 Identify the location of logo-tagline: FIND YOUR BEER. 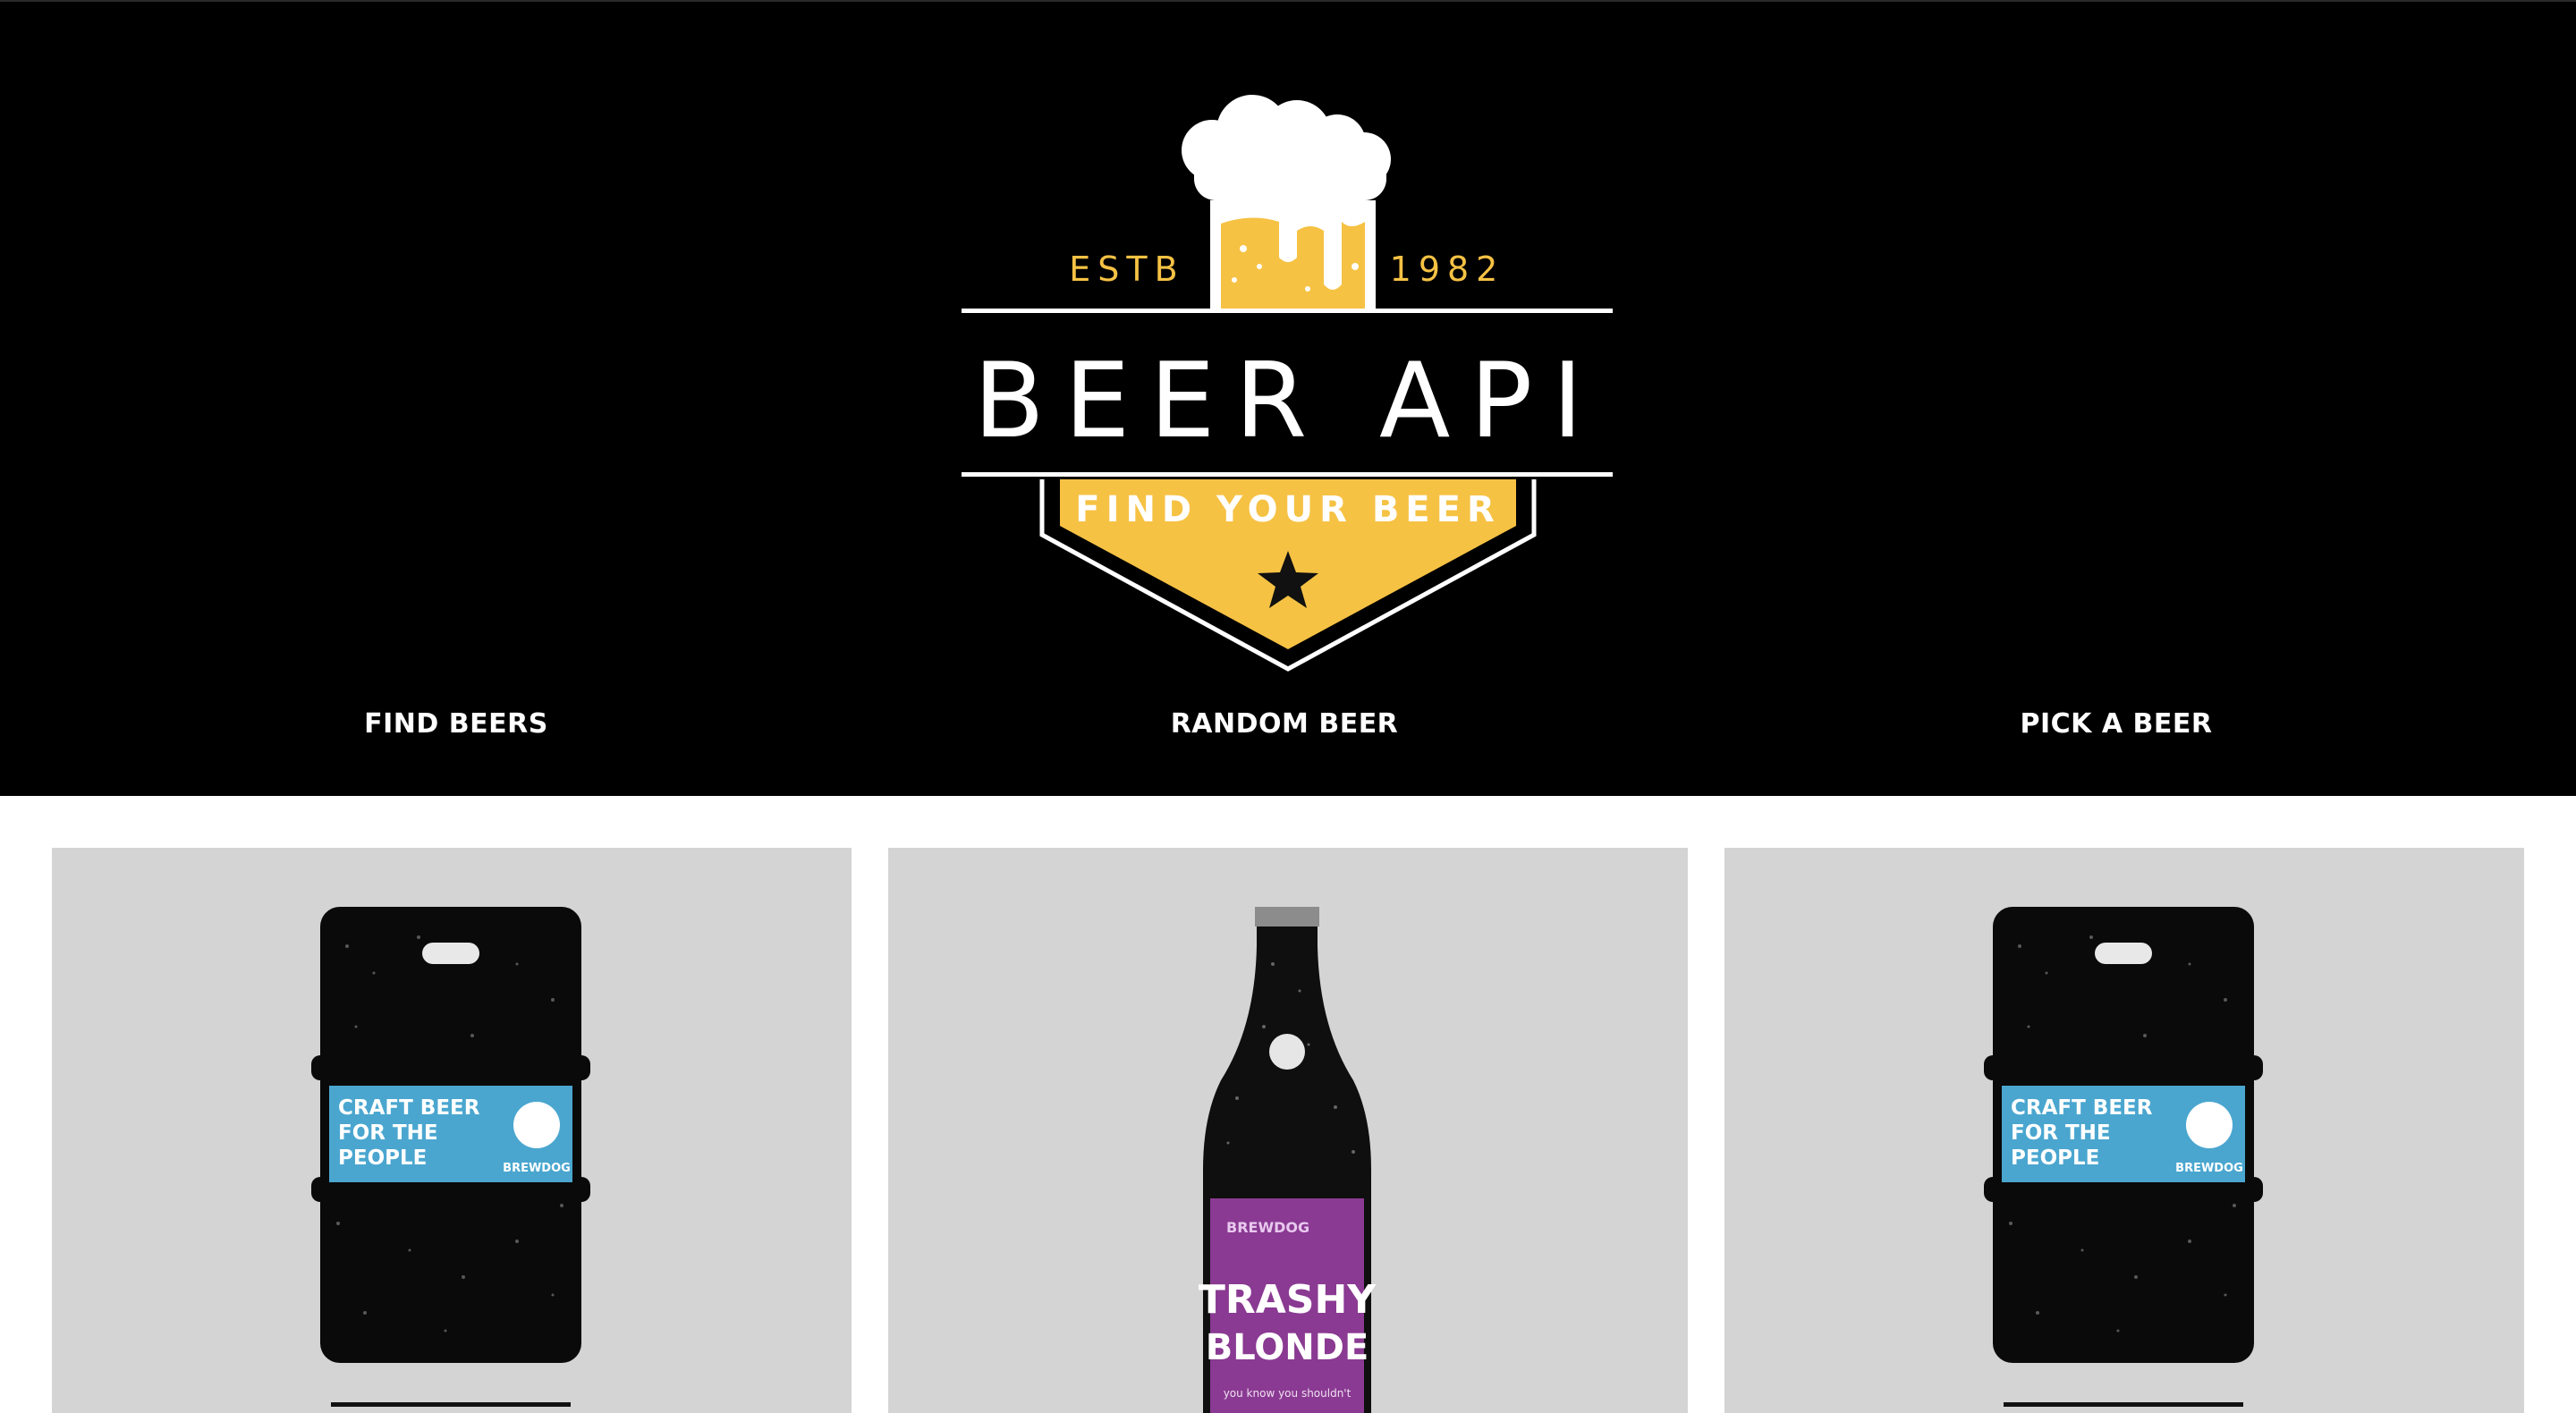
(1288, 509).